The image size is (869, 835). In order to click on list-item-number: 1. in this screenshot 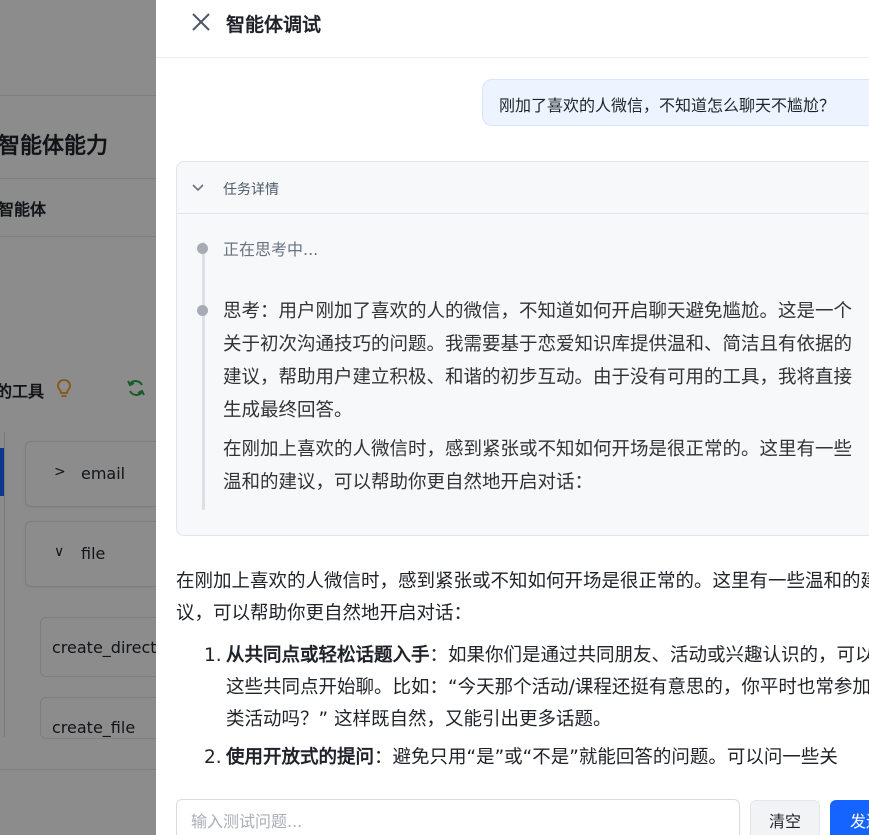, I will do `click(213, 655)`.